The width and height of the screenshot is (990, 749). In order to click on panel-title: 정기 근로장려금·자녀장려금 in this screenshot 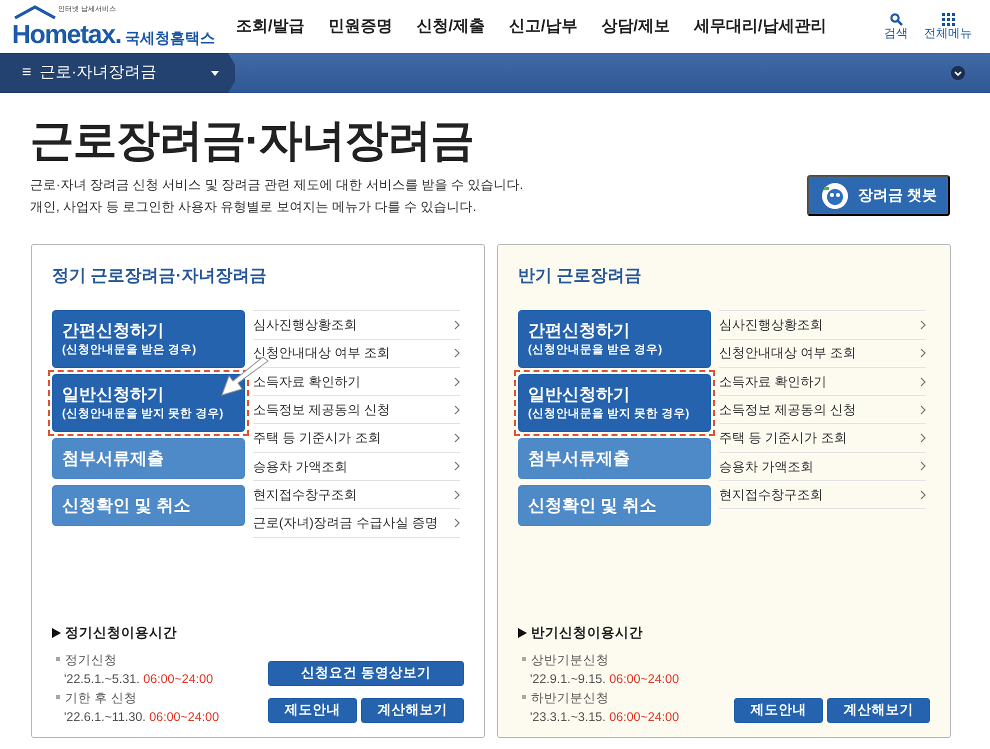, I will do `click(160, 275)`.